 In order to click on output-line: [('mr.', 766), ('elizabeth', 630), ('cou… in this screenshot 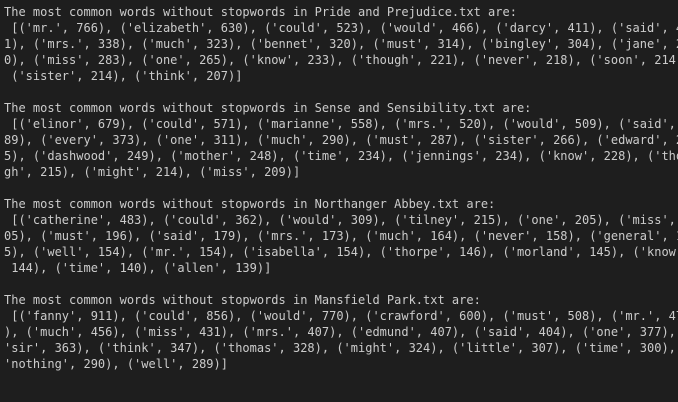, I will do `click(341, 28)`.